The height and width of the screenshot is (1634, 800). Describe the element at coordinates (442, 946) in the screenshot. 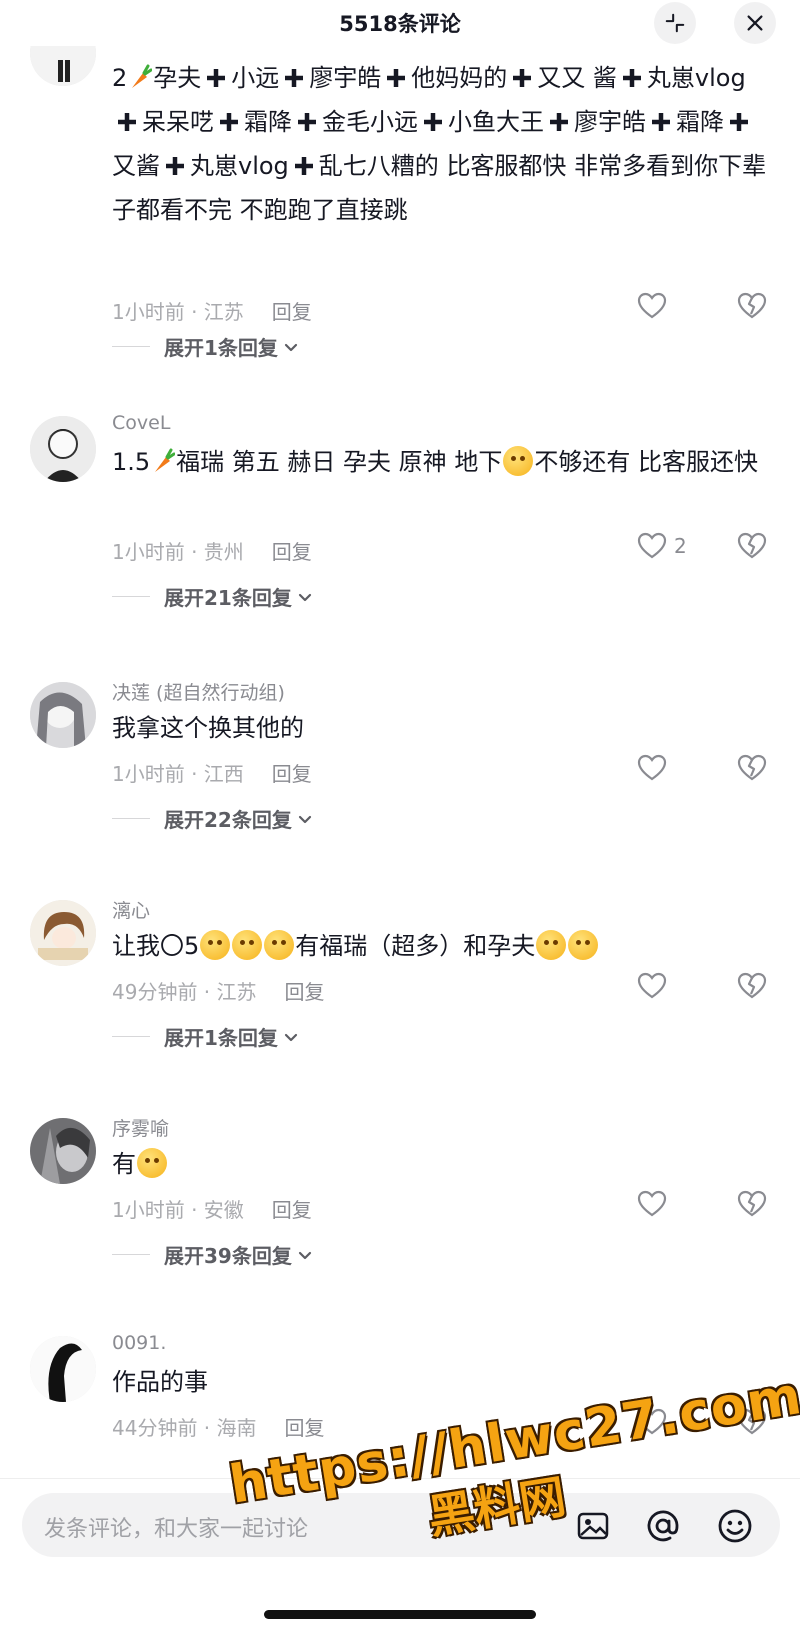

I see `comment-text: 让我〇5 有福瑞（超多）和孕夫` at that location.